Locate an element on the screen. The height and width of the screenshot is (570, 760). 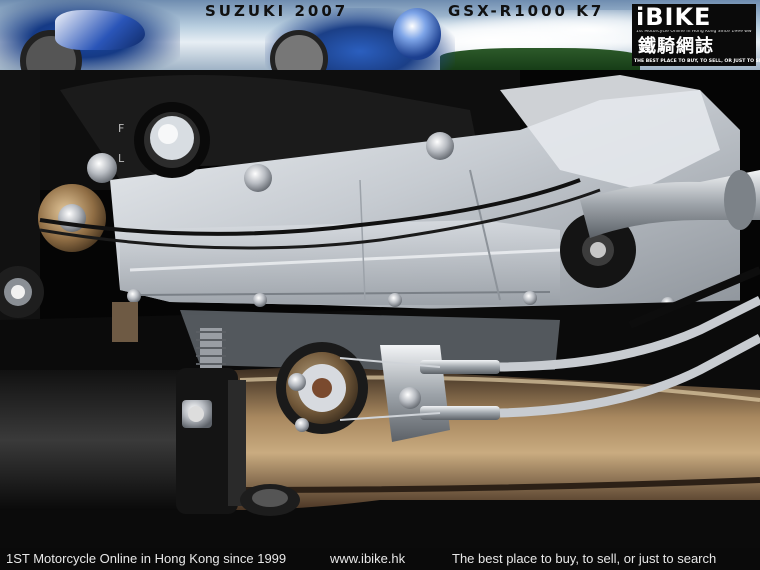
footer-url: www.ibike.hk is located at coordinates (367, 559).